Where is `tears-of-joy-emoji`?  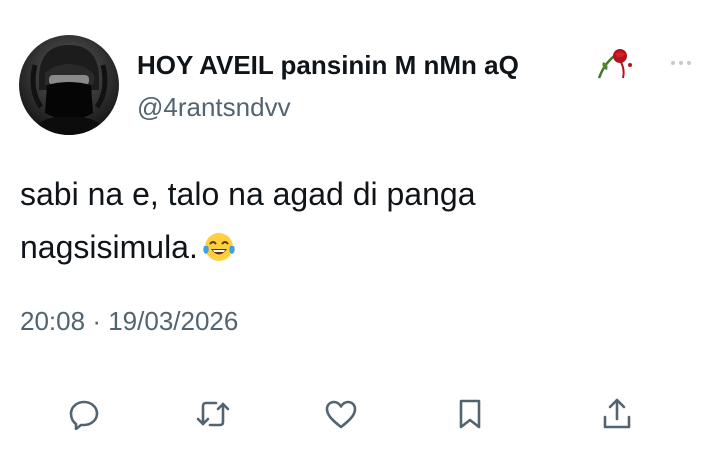
tears-of-joy-emoji is located at coordinates (219, 253).